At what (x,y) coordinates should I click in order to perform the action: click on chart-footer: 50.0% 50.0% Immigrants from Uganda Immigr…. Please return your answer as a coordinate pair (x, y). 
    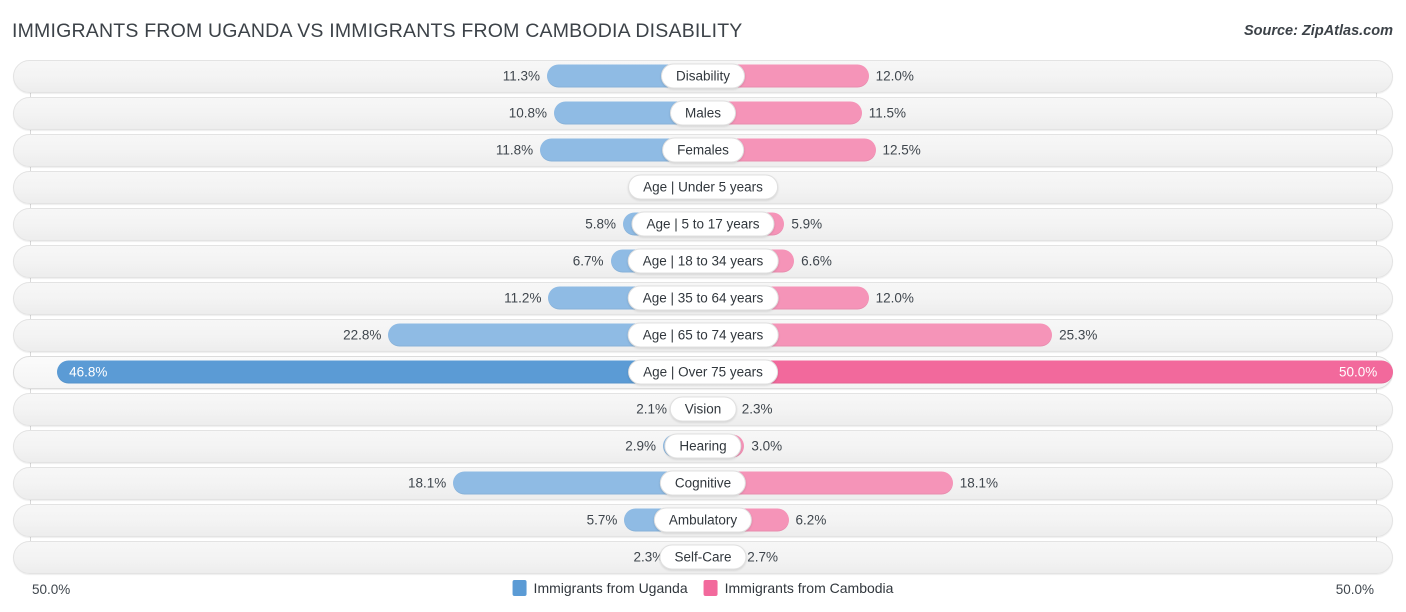
    Looking at the image, I should click on (703, 593).